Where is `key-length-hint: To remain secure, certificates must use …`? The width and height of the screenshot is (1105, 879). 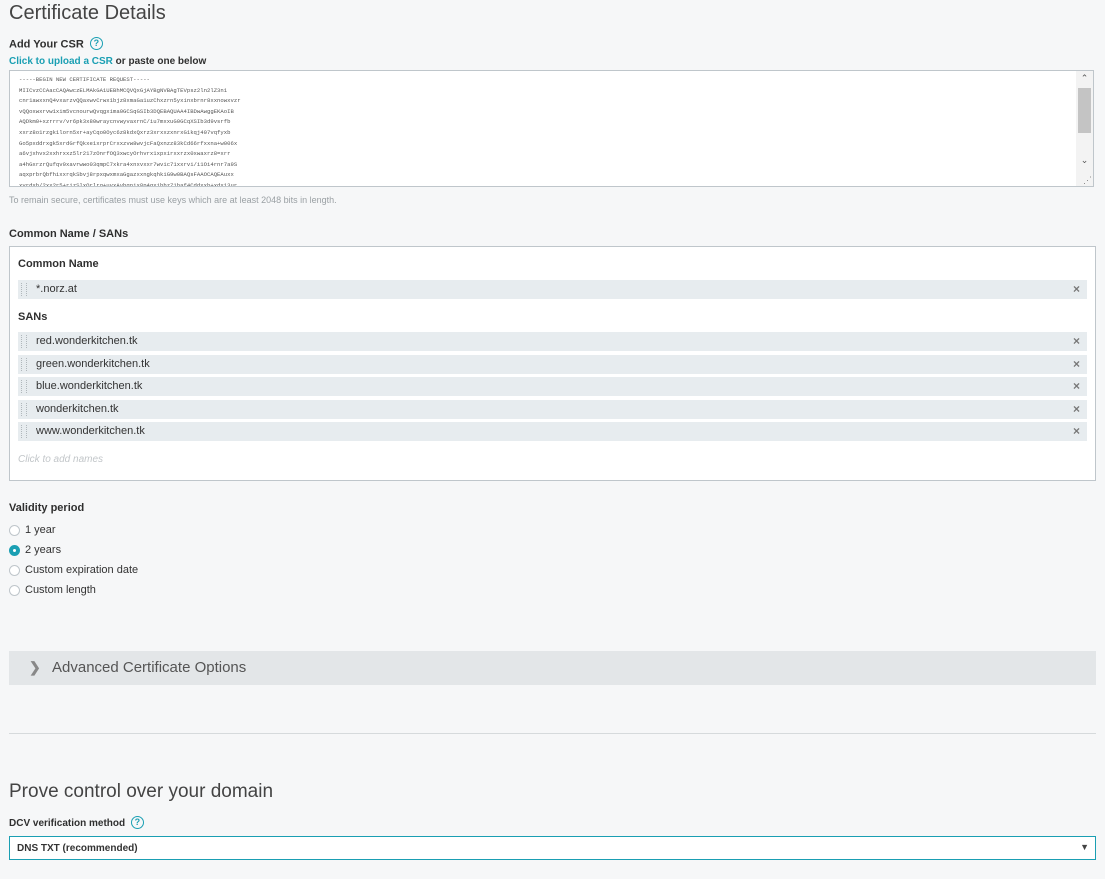
key-length-hint: To remain secure, certificates must use … is located at coordinates (173, 200).